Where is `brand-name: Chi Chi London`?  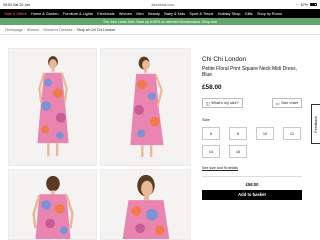
brand-name: Chi Chi London is located at coordinates (252, 59).